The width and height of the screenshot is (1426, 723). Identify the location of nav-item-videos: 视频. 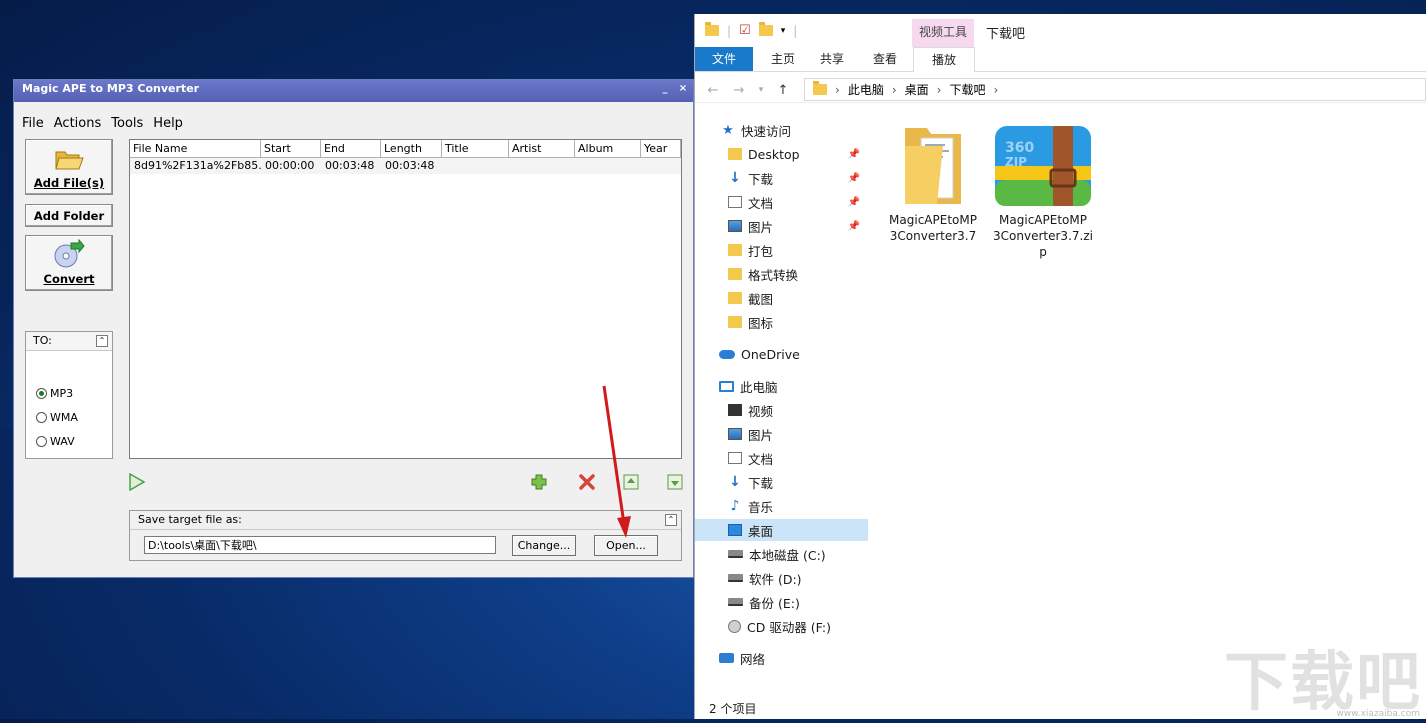
(781, 410).